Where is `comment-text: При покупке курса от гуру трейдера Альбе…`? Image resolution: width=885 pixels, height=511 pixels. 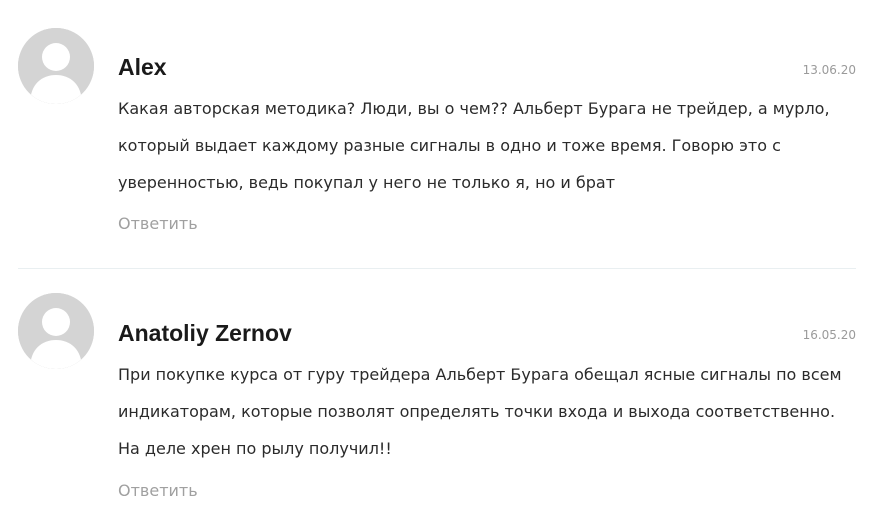
comment-text: При покупке курса от гуру трейдера Альбе… is located at coordinates (480, 411).